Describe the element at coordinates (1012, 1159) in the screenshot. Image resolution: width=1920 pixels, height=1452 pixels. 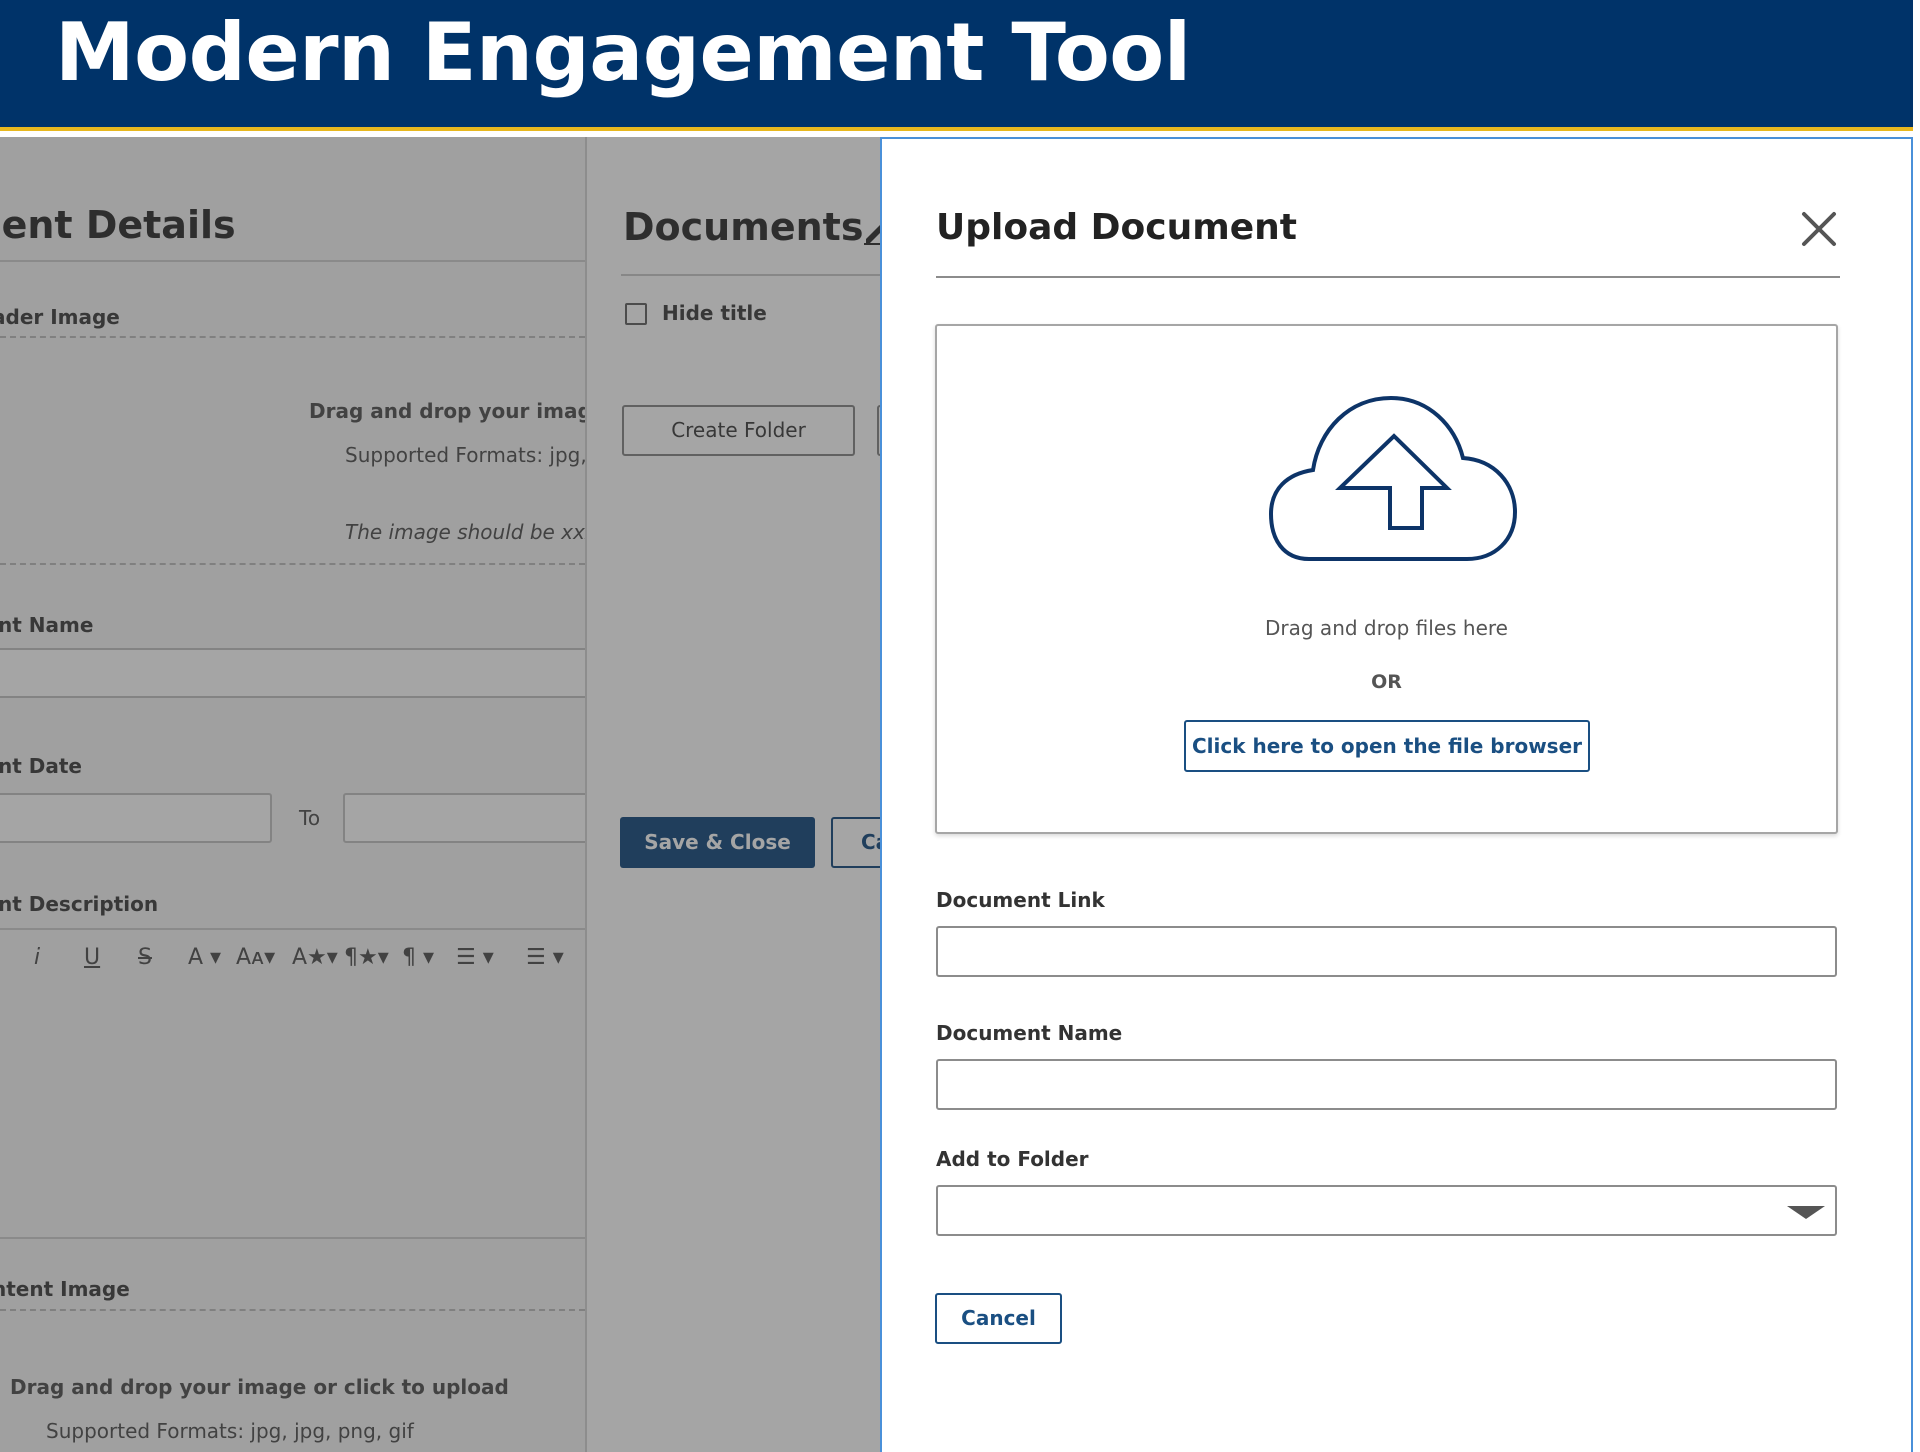
I see `add-to-folder-label: Add to Folder` at that location.